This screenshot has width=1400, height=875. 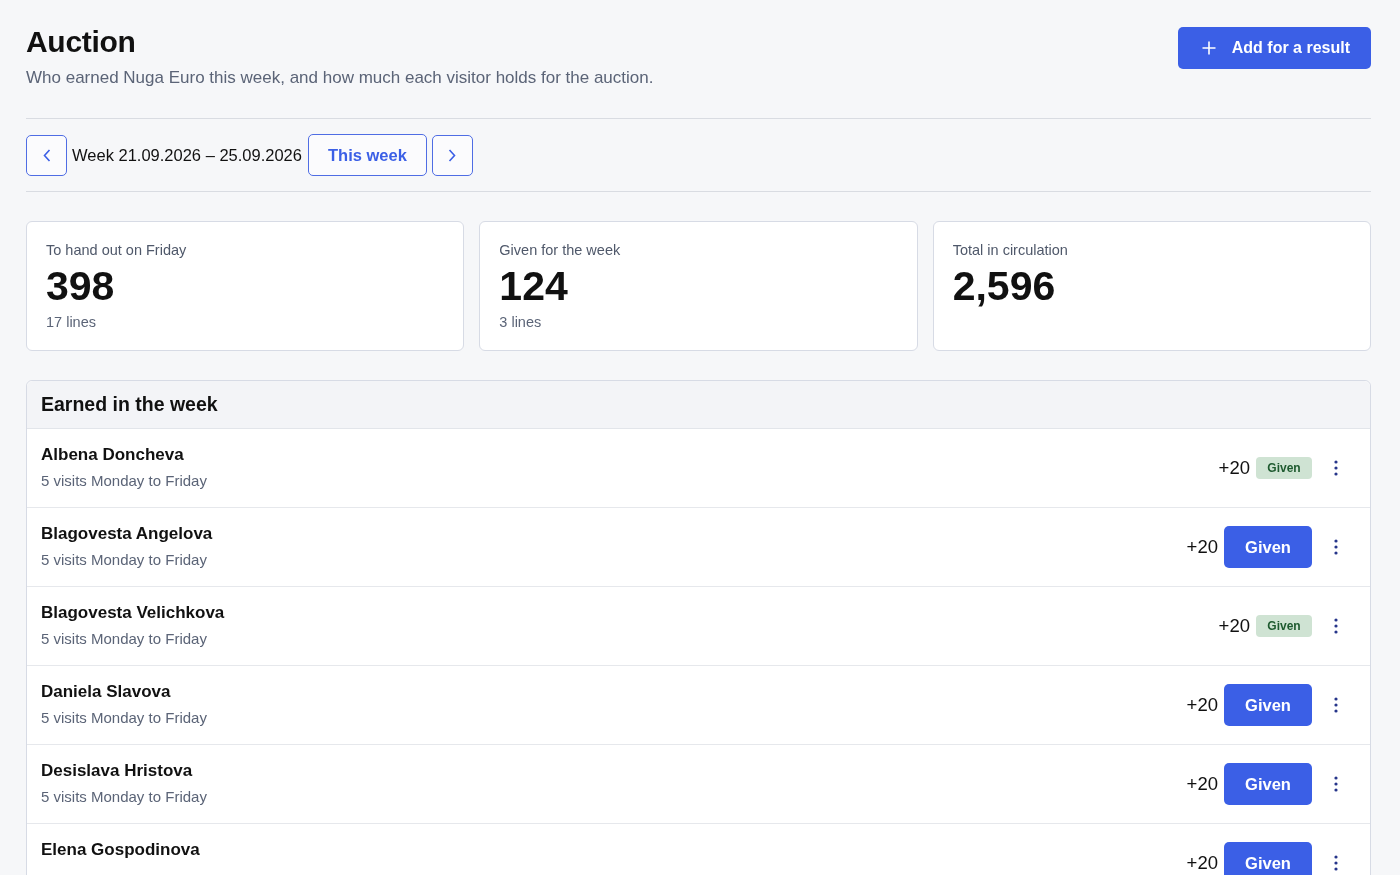 I want to click on page-title: Auction, so click(x=81, y=42).